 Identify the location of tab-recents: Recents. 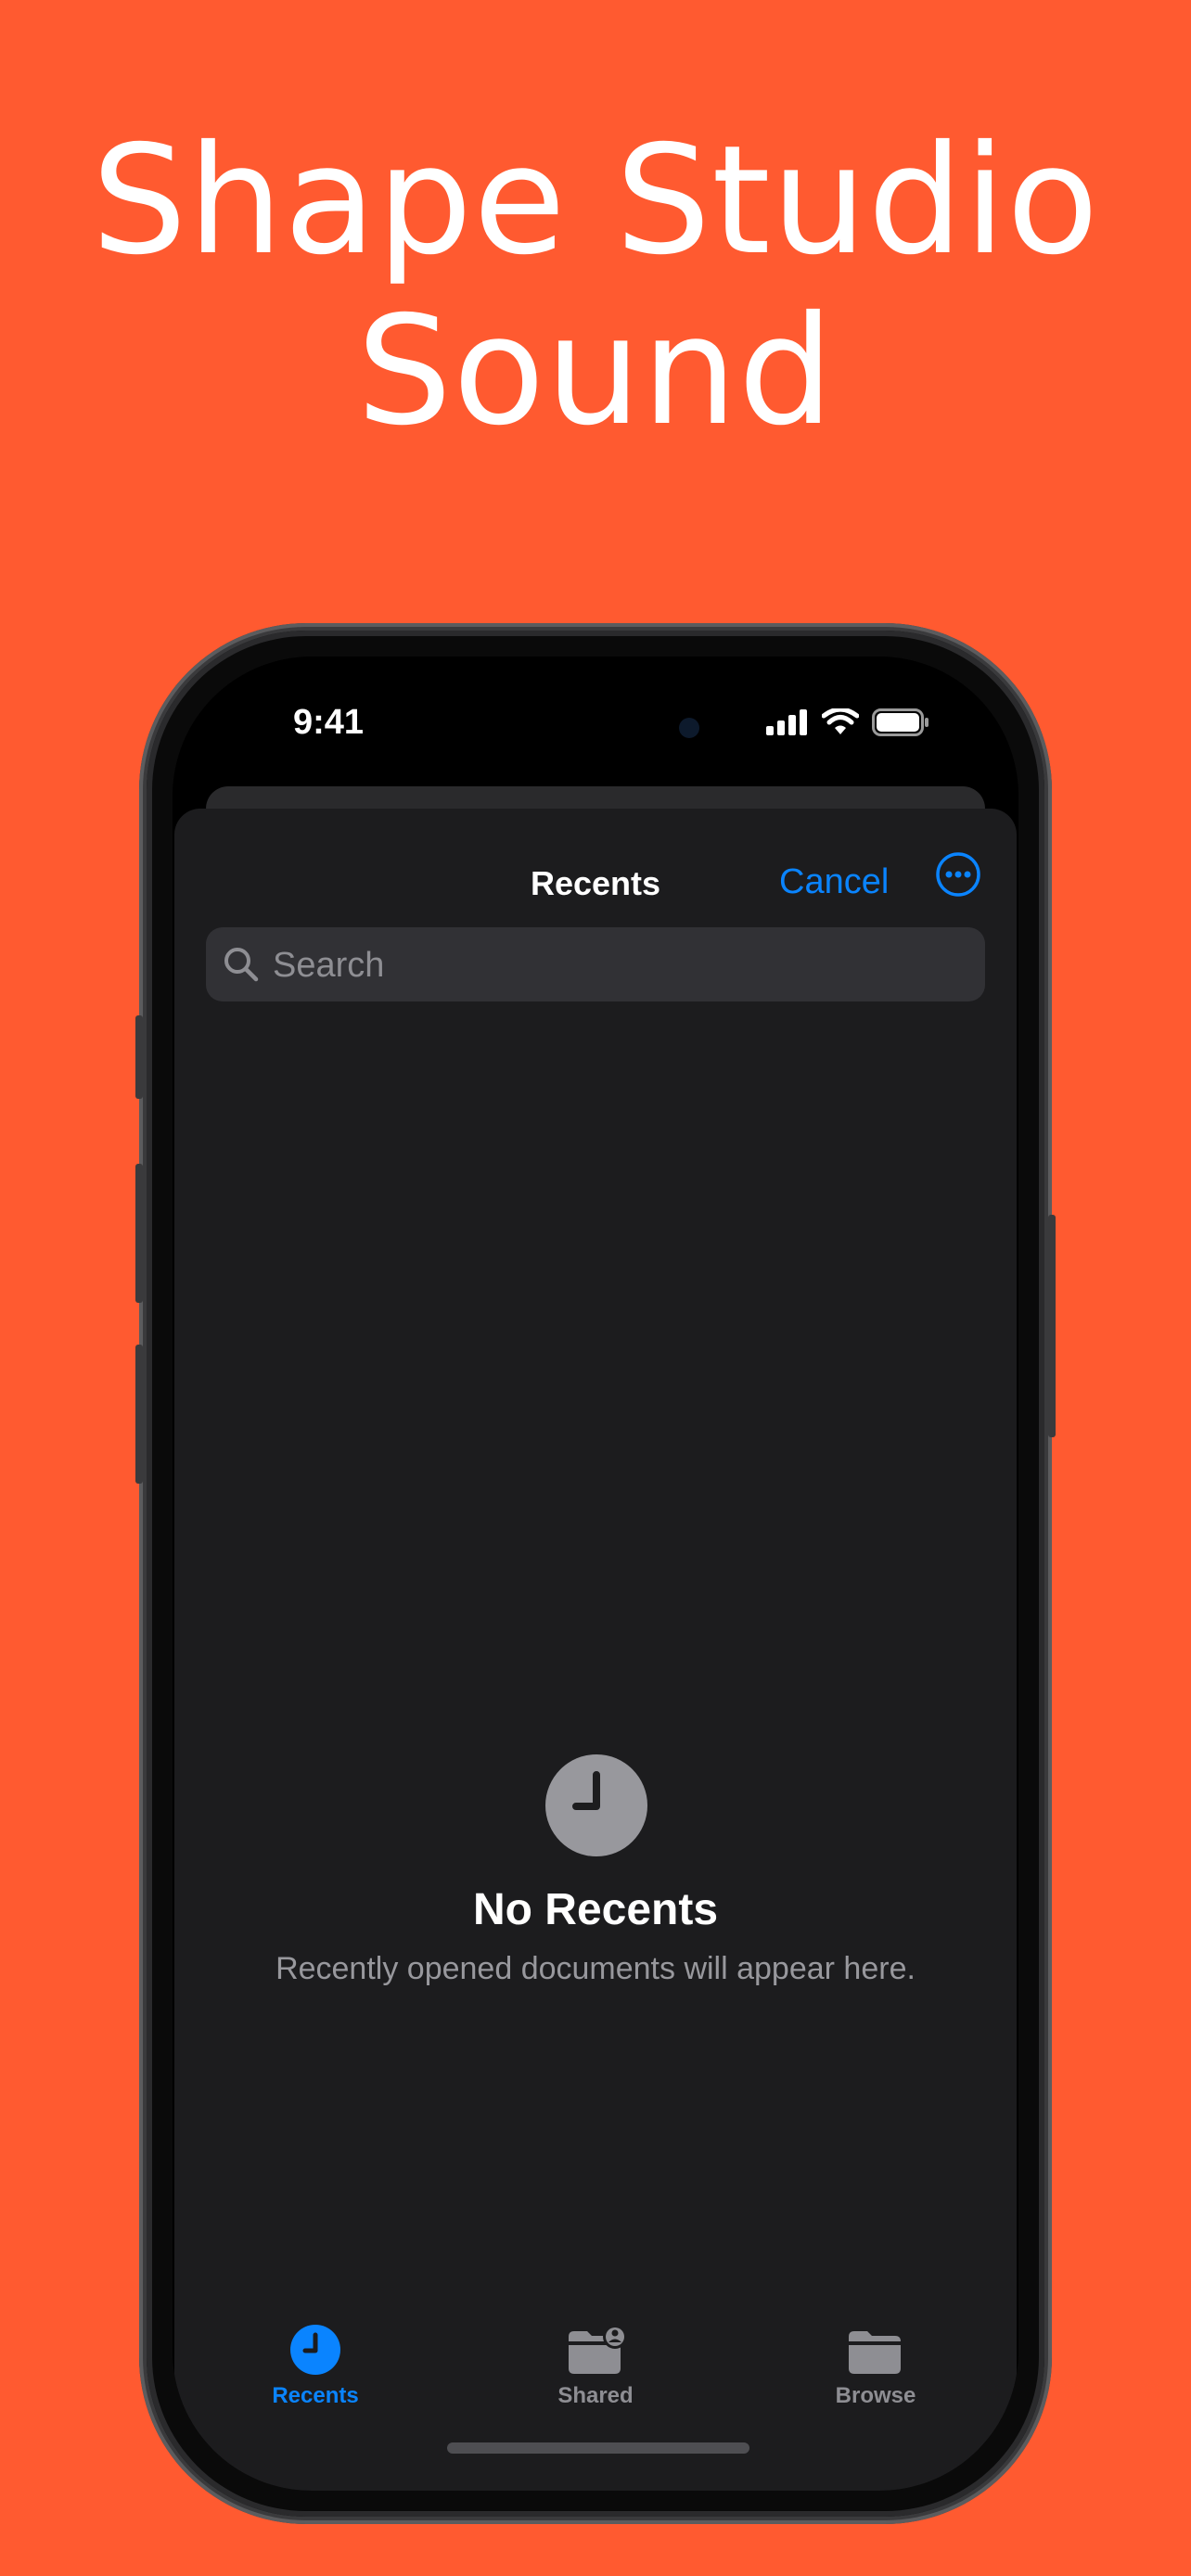
(315, 2366).